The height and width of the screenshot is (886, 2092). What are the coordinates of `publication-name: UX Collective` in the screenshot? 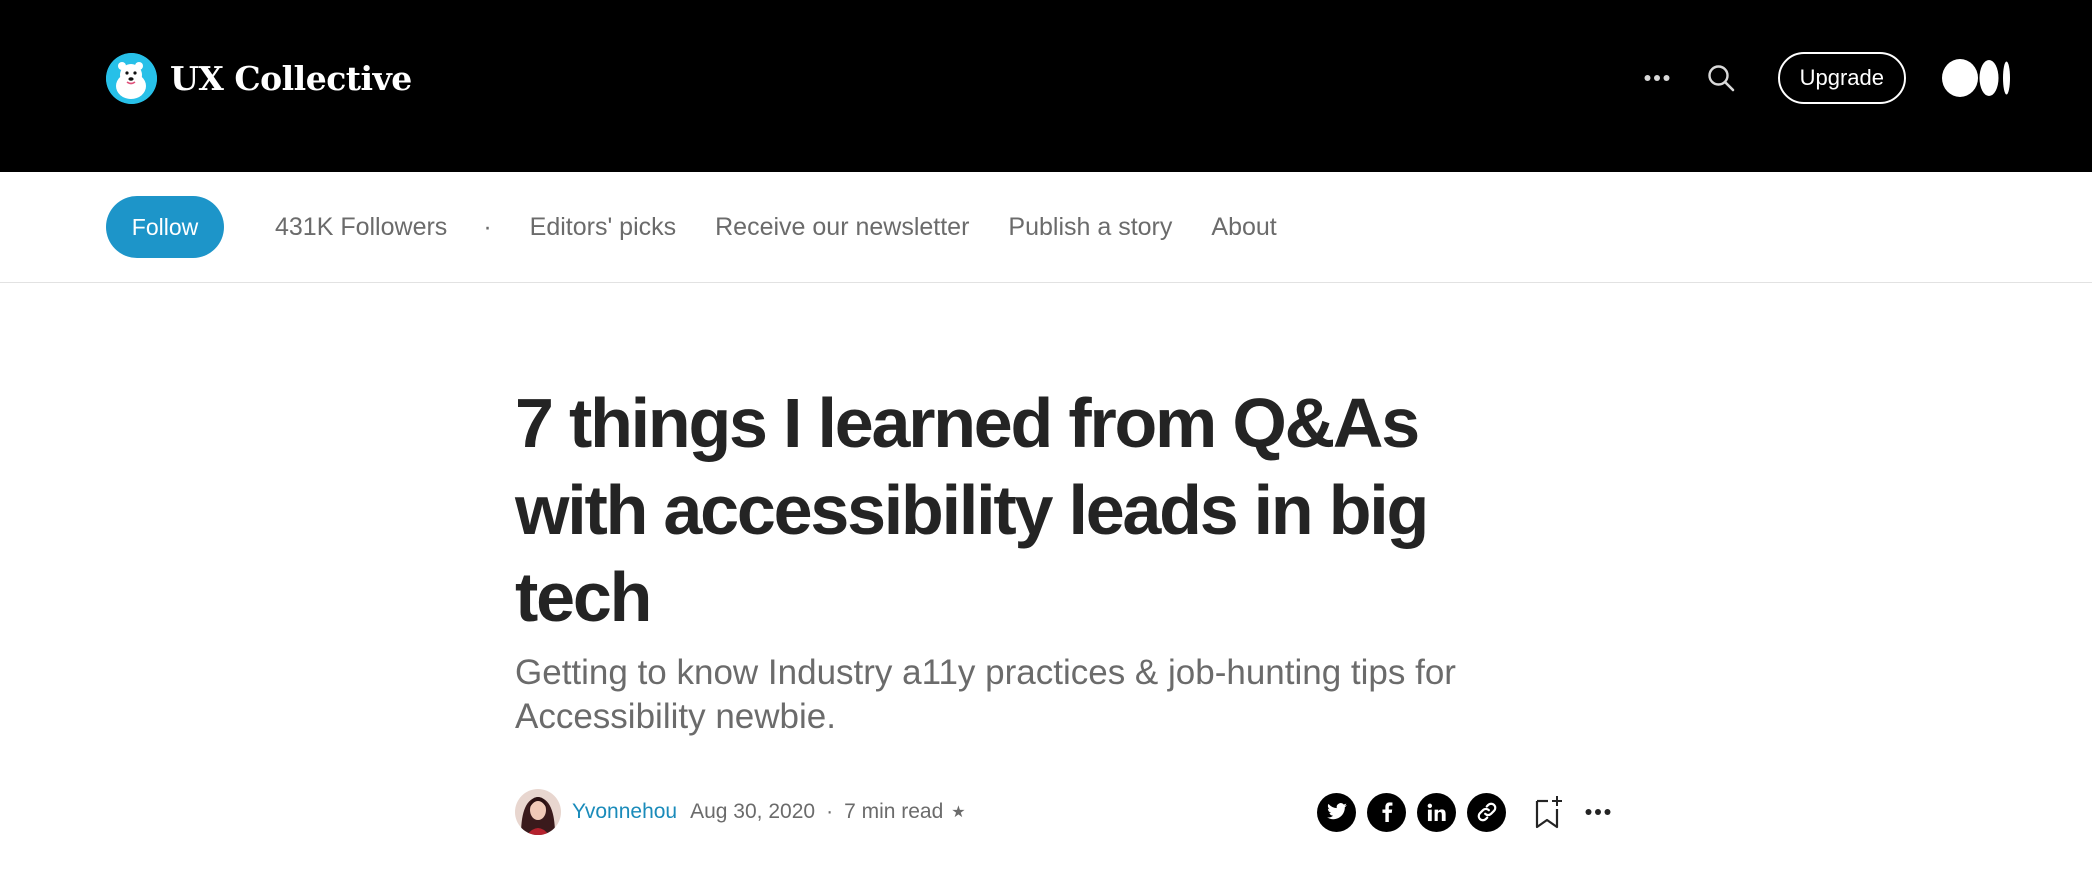 It's located at (291, 78).